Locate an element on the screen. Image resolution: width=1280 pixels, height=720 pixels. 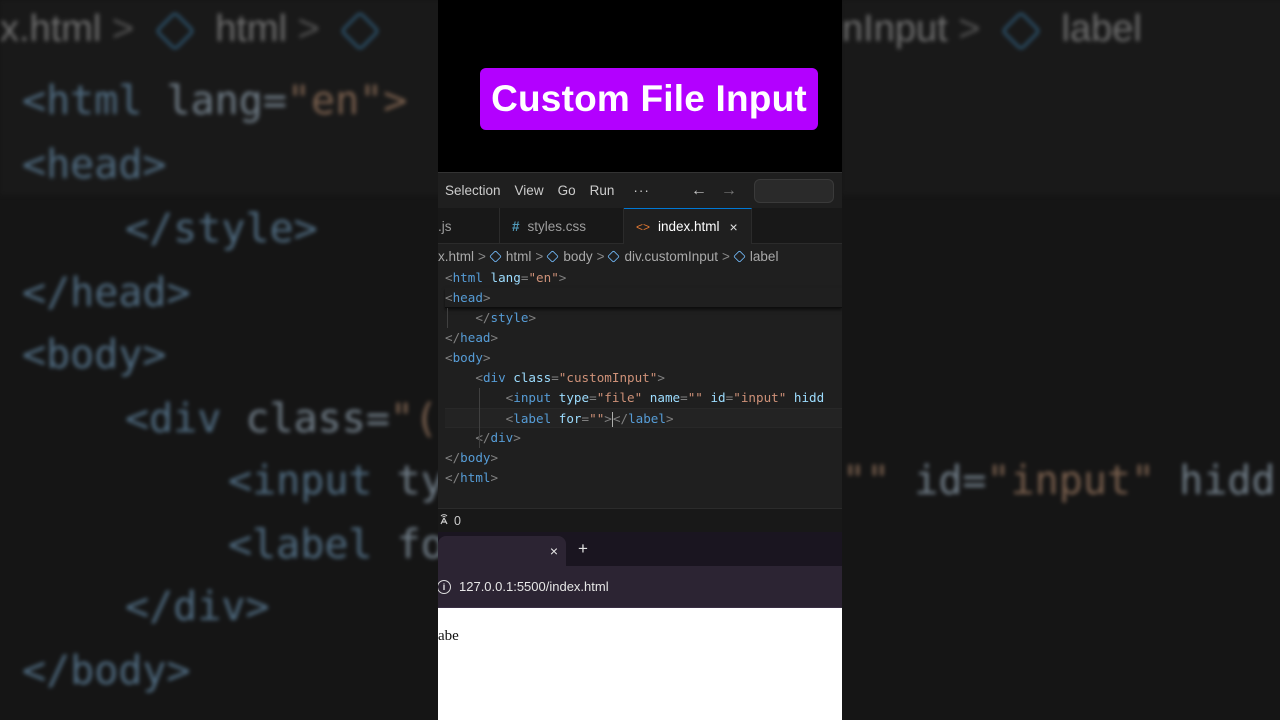
menu-go: Go is located at coordinates (567, 190).